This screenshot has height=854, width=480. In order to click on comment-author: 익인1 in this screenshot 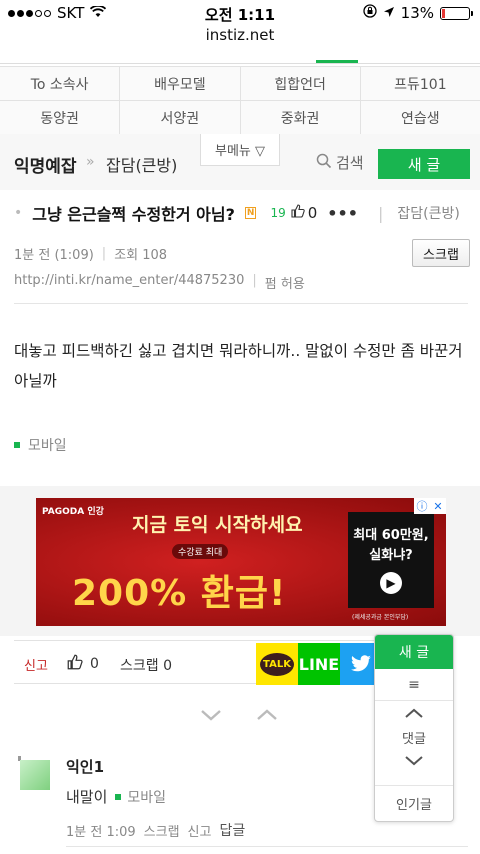, I will do `click(85, 766)`.